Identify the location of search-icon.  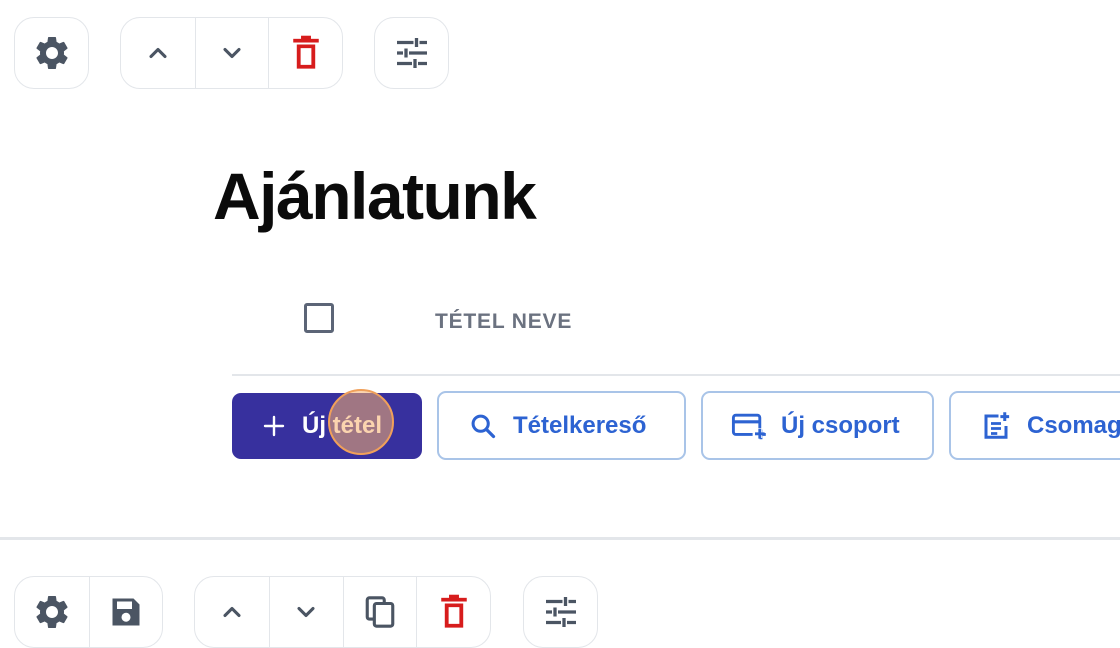
(483, 426).